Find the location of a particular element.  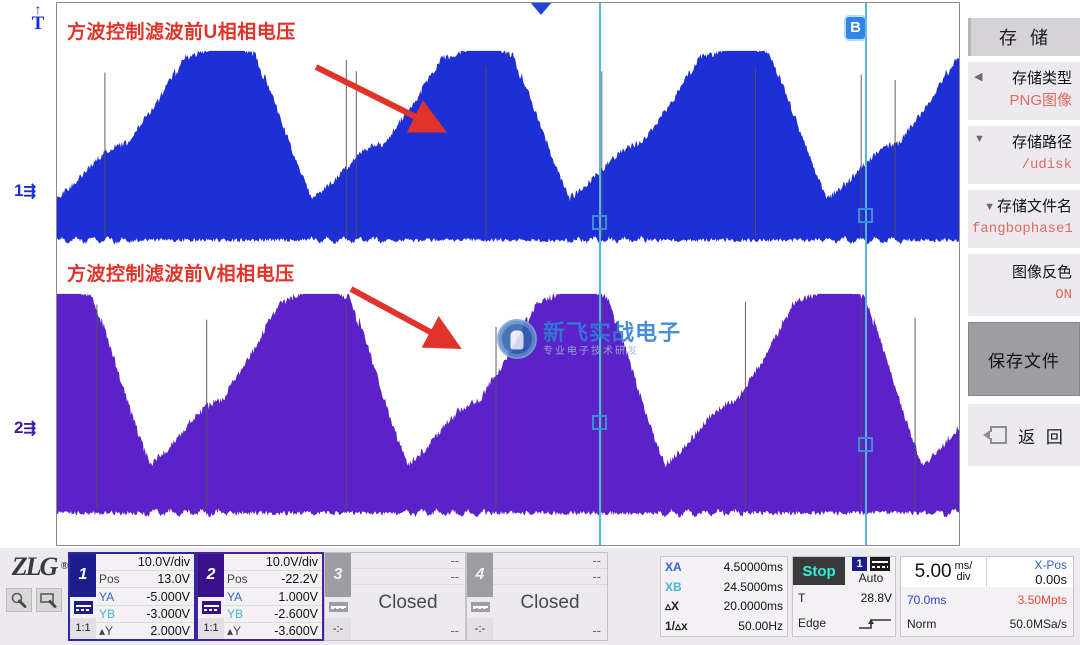

channel-2-dy-value: -3.600V is located at coordinates (296, 630).